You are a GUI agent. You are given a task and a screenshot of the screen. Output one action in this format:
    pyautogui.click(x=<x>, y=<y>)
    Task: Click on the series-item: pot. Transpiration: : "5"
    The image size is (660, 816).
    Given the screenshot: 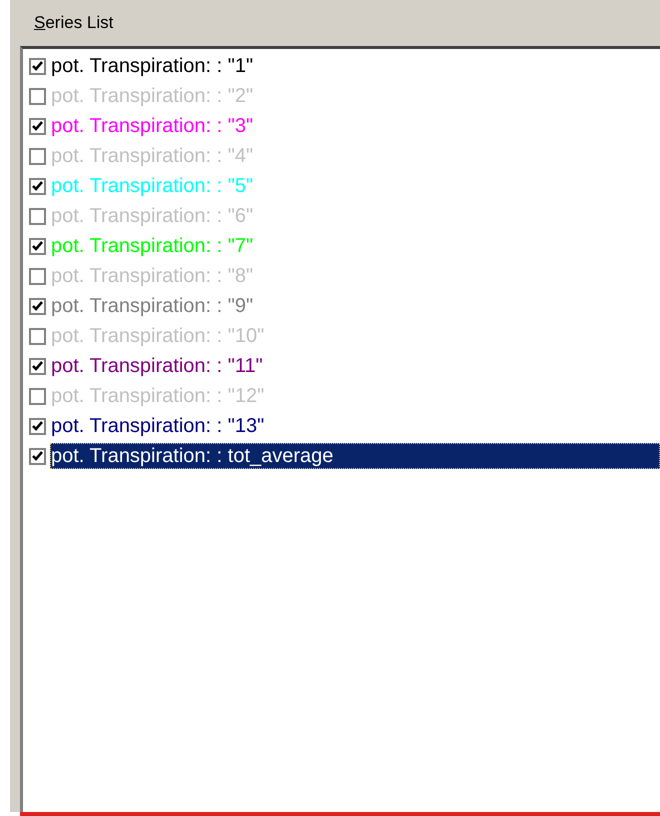 What is the action you would take?
    pyautogui.click(x=154, y=186)
    